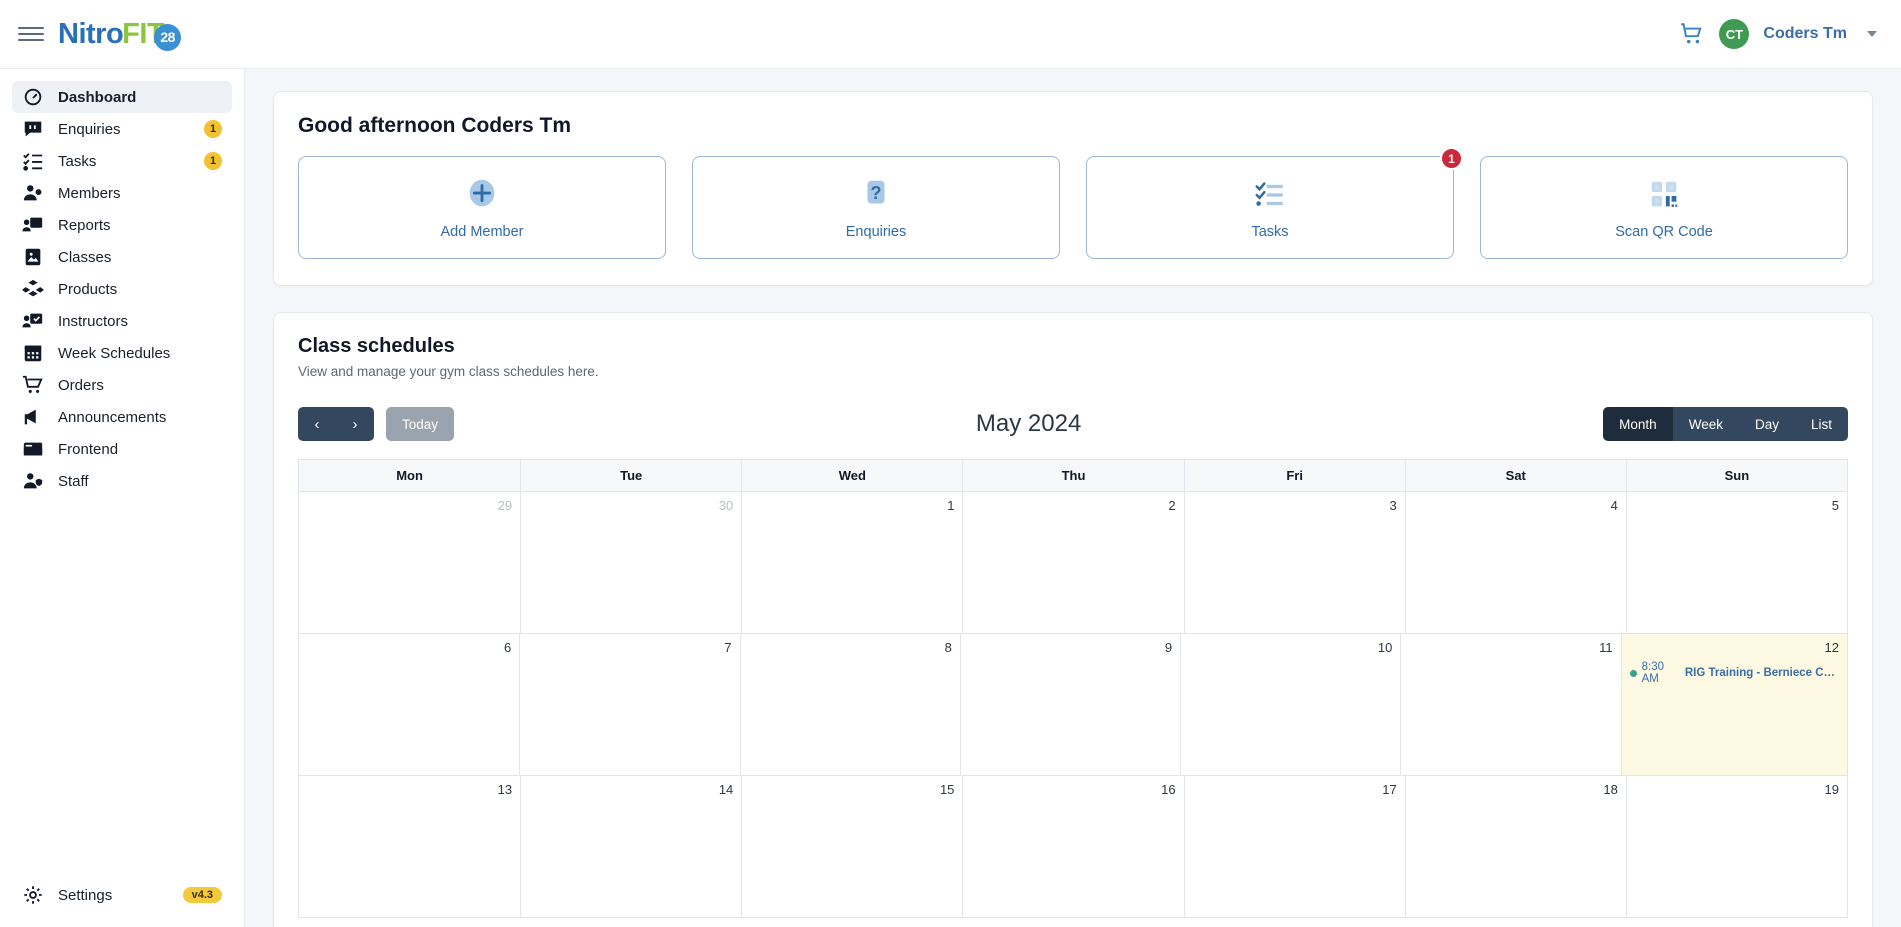 The height and width of the screenshot is (927, 1901). What do you see at coordinates (122, 385) in the screenshot?
I see `sidebar-item-orders: Orders` at bounding box center [122, 385].